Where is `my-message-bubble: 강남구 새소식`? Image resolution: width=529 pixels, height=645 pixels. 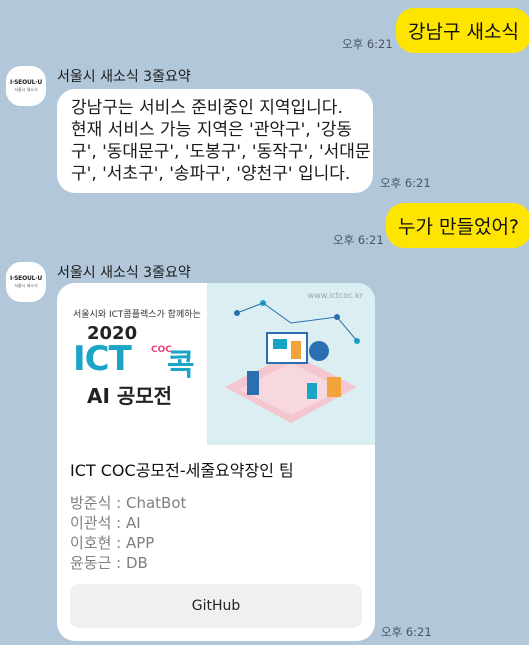
my-message-bubble: 강남구 새소식 is located at coordinates (462, 30).